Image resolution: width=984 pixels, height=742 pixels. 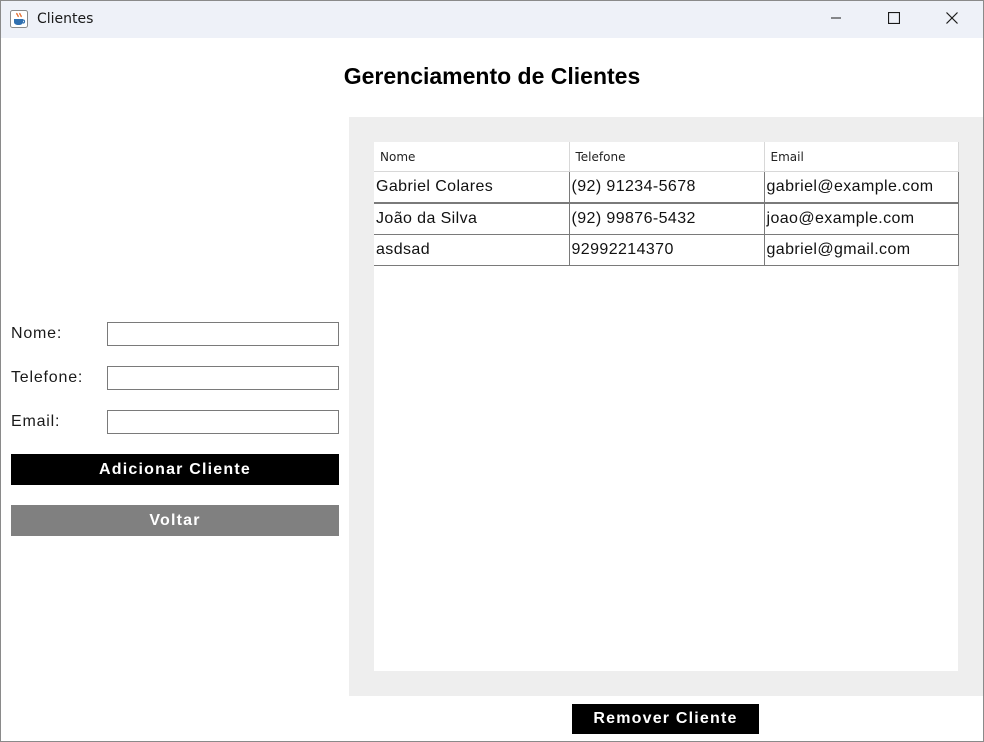 I want to click on cell-phone: (92) 91234-5678, so click(x=667, y=187).